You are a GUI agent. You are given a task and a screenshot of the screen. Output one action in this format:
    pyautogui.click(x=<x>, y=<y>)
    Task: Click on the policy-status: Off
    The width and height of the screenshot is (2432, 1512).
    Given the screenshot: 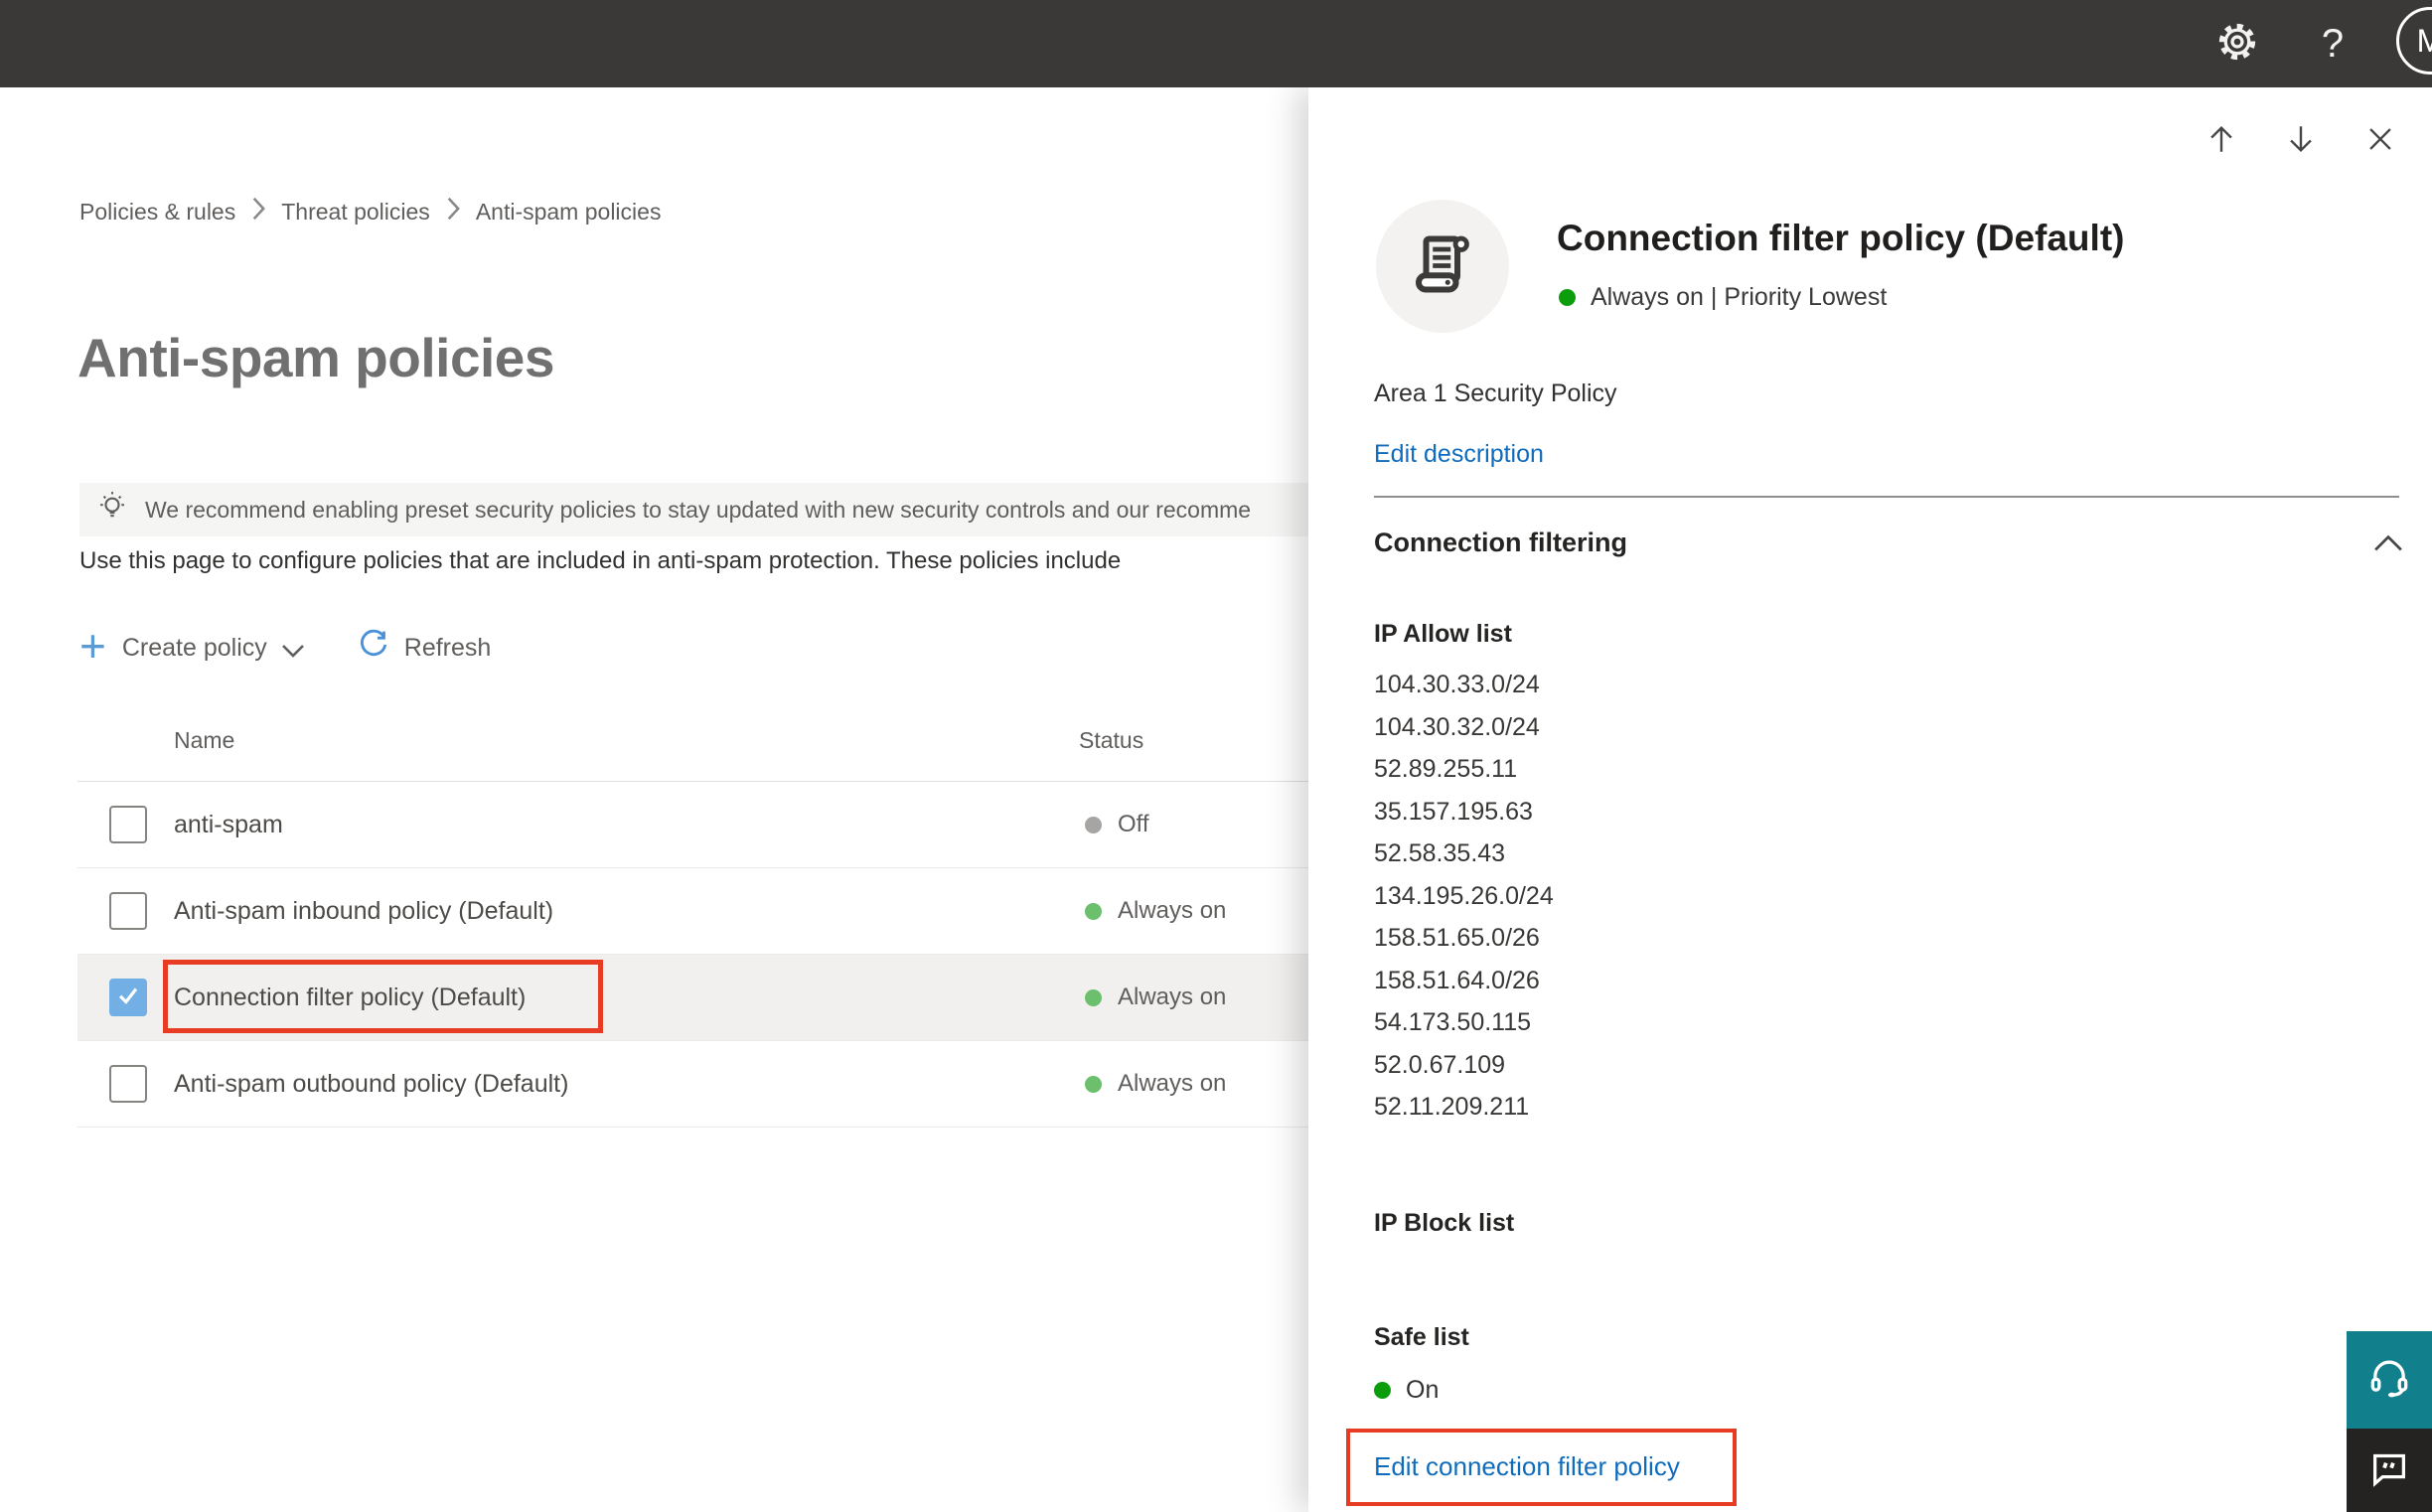 What is the action you would take?
    pyautogui.click(x=1117, y=824)
    